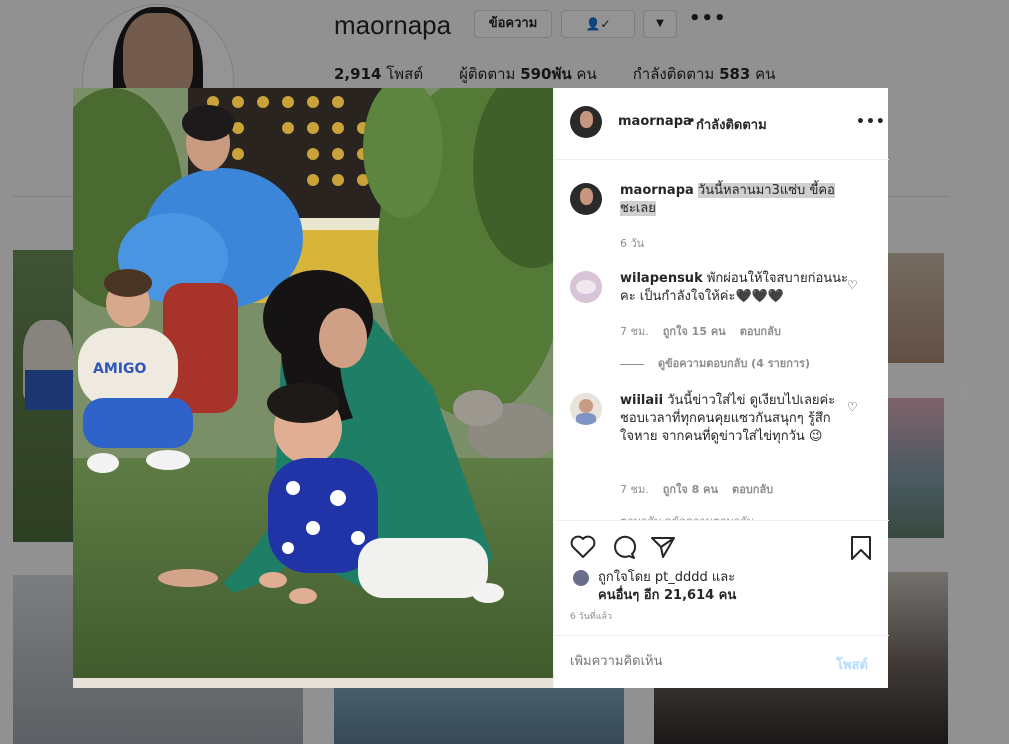 The width and height of the screenshot is (1009, 744). I want to click on comment-meta: 7 ชม. ถูกใจ 15 คน ตอบกลับ, so click(700, 331).